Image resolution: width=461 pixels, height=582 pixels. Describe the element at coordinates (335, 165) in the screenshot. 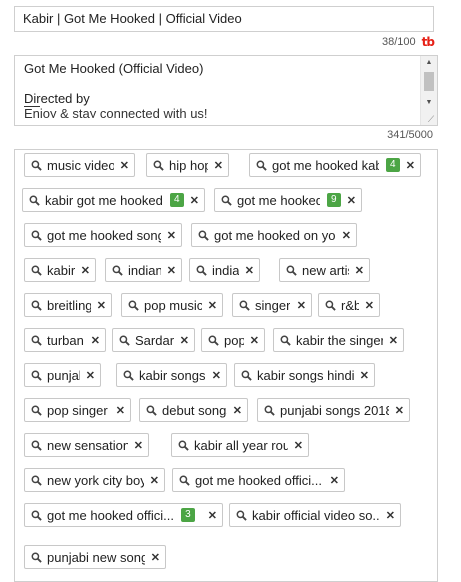

I see `tag-chip: got me hooked kabir 4 ✕` at that location.